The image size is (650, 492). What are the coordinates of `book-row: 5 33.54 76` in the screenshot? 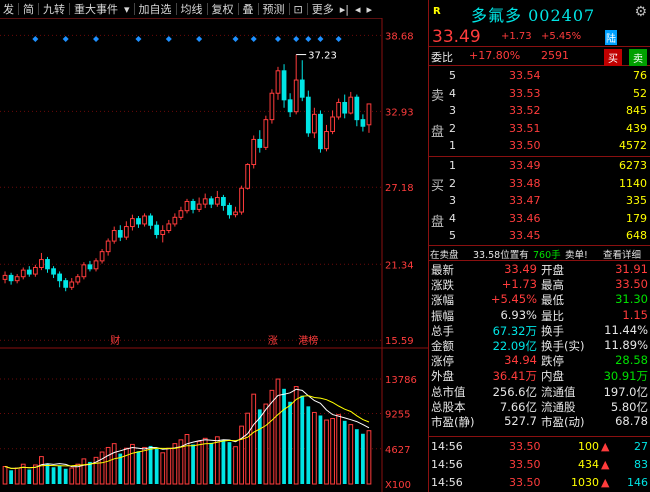 It's located at (539, 75).